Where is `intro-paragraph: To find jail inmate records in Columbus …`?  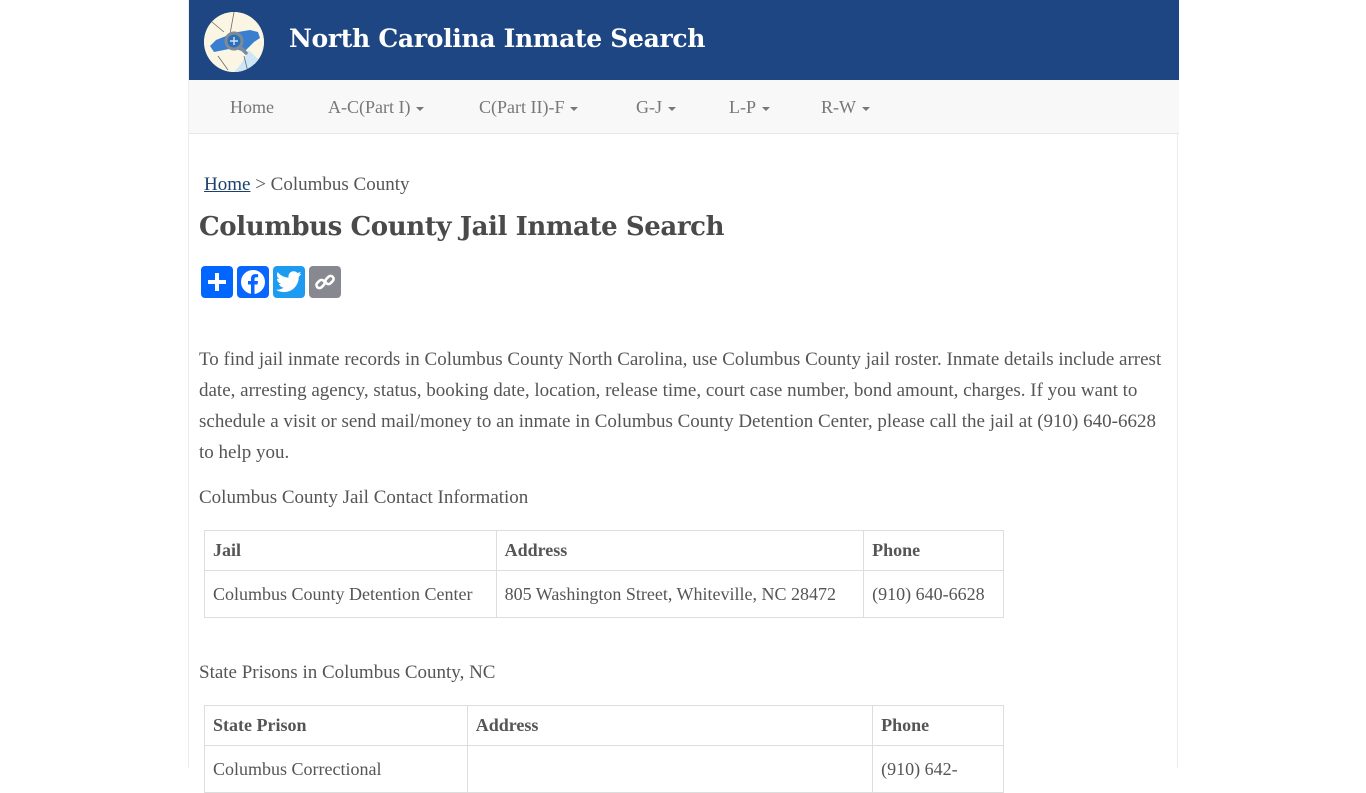
intro-paragraph: To find jail inmate records in Columbus … is located at coordinates (680, 406).